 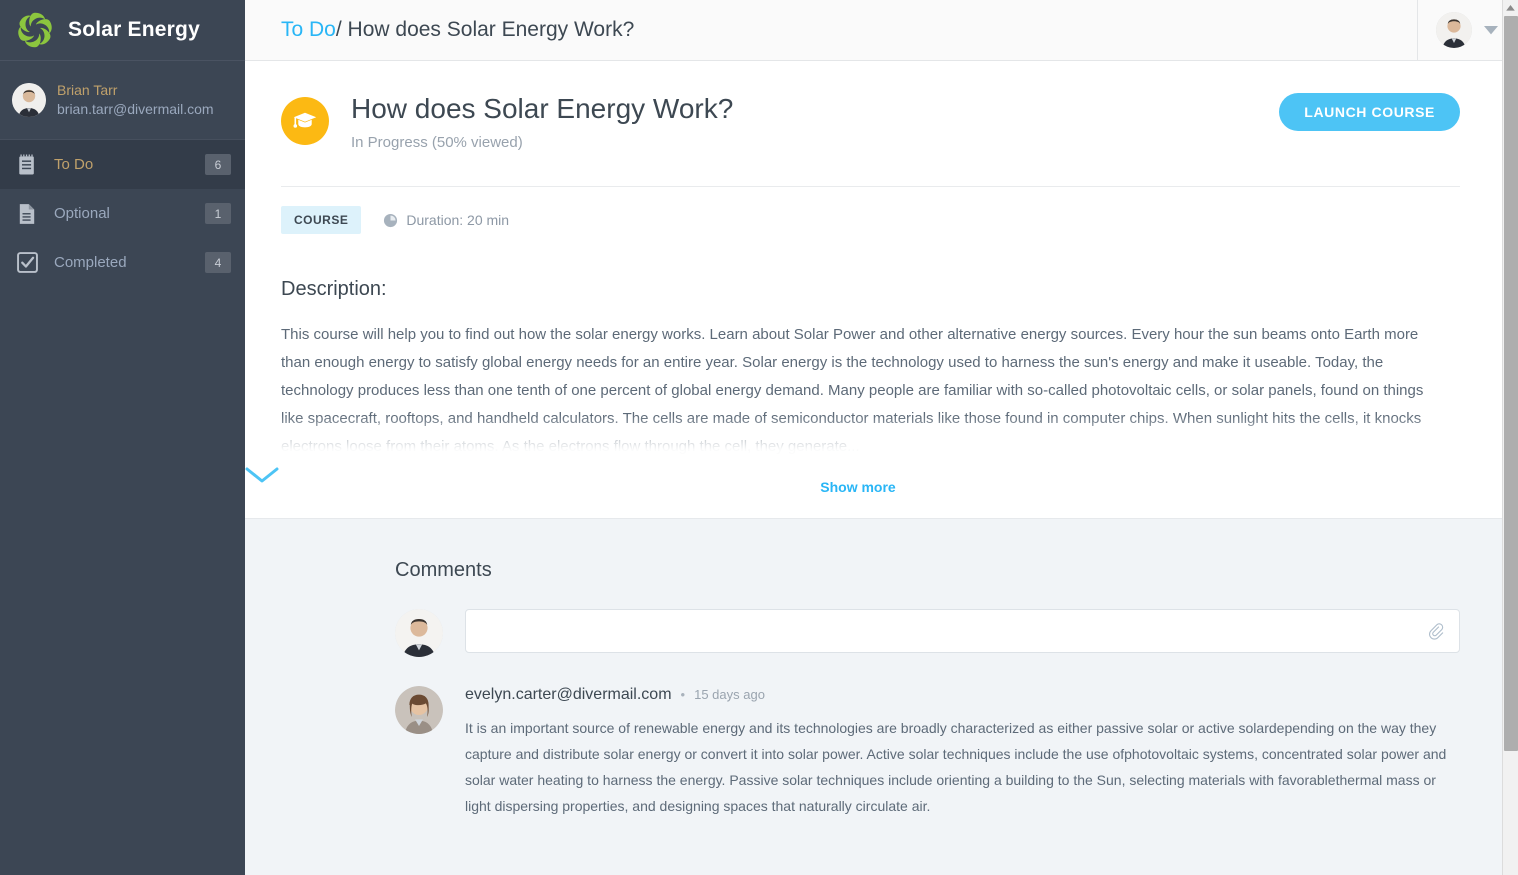 What do you see at coordinates (87, 90) in the screenshot?
I see `sidebar-user-name: Brian Tarr` at bounding box center [87, 90].